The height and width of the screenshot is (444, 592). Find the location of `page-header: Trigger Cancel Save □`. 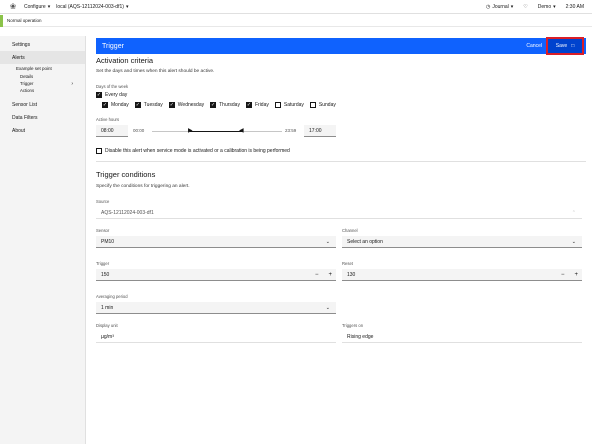

page-header: Trigger Cancel Save □ is located at coordinates (341, 46).